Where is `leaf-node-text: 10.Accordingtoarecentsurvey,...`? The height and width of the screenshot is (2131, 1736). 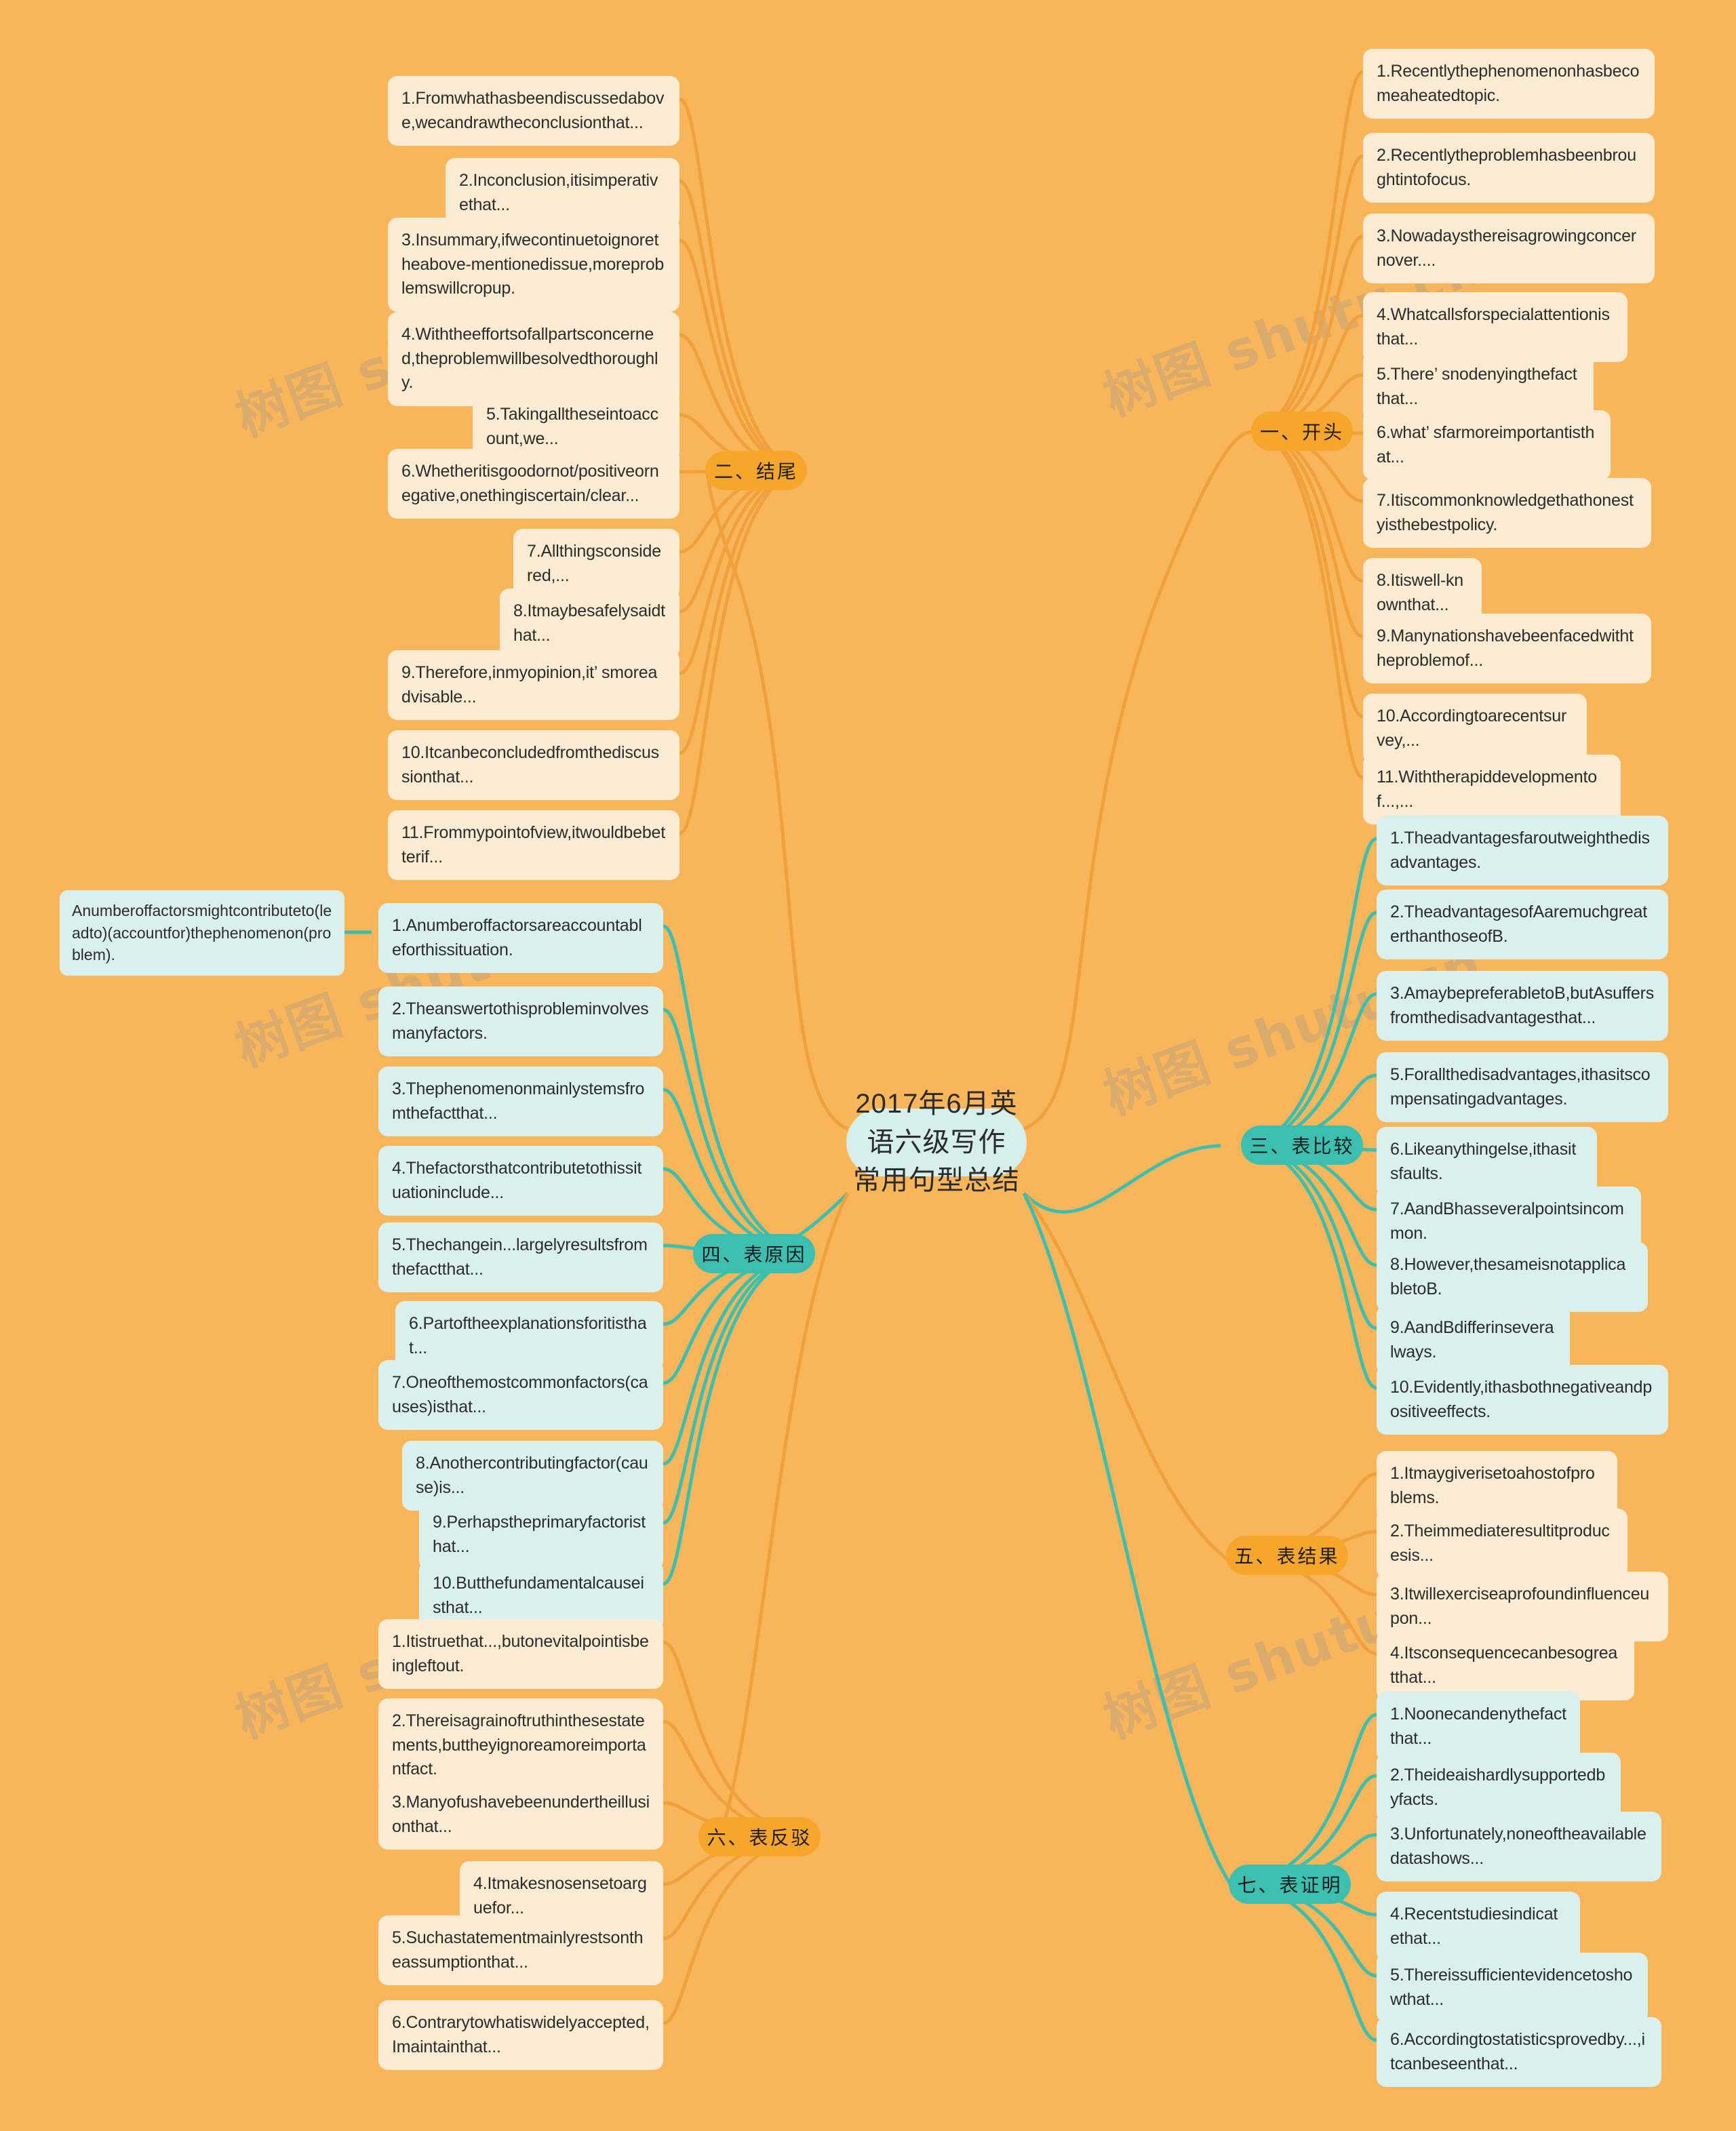
leaf-node-text: 10.Accordingtoarecentsurvey,... is located at coordinates (1472, 728).